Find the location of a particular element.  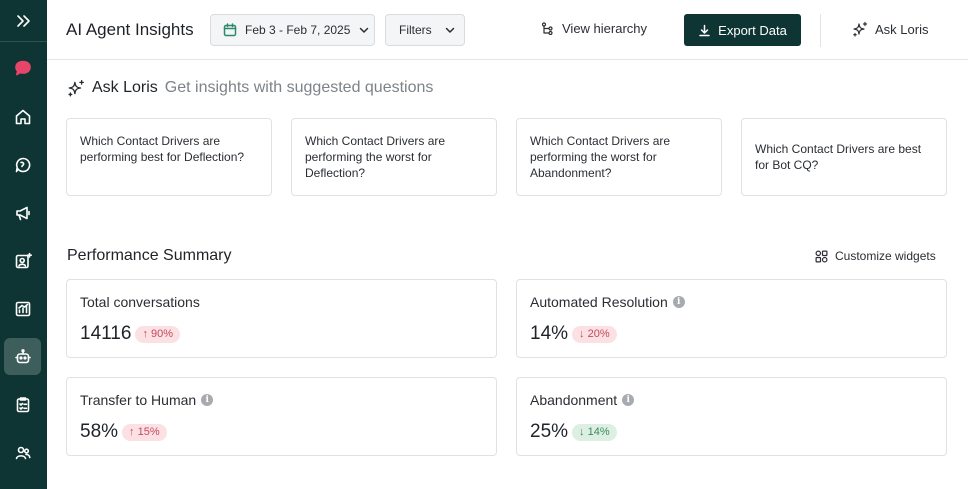

conversation-icon is located at coordinates (22, 164).